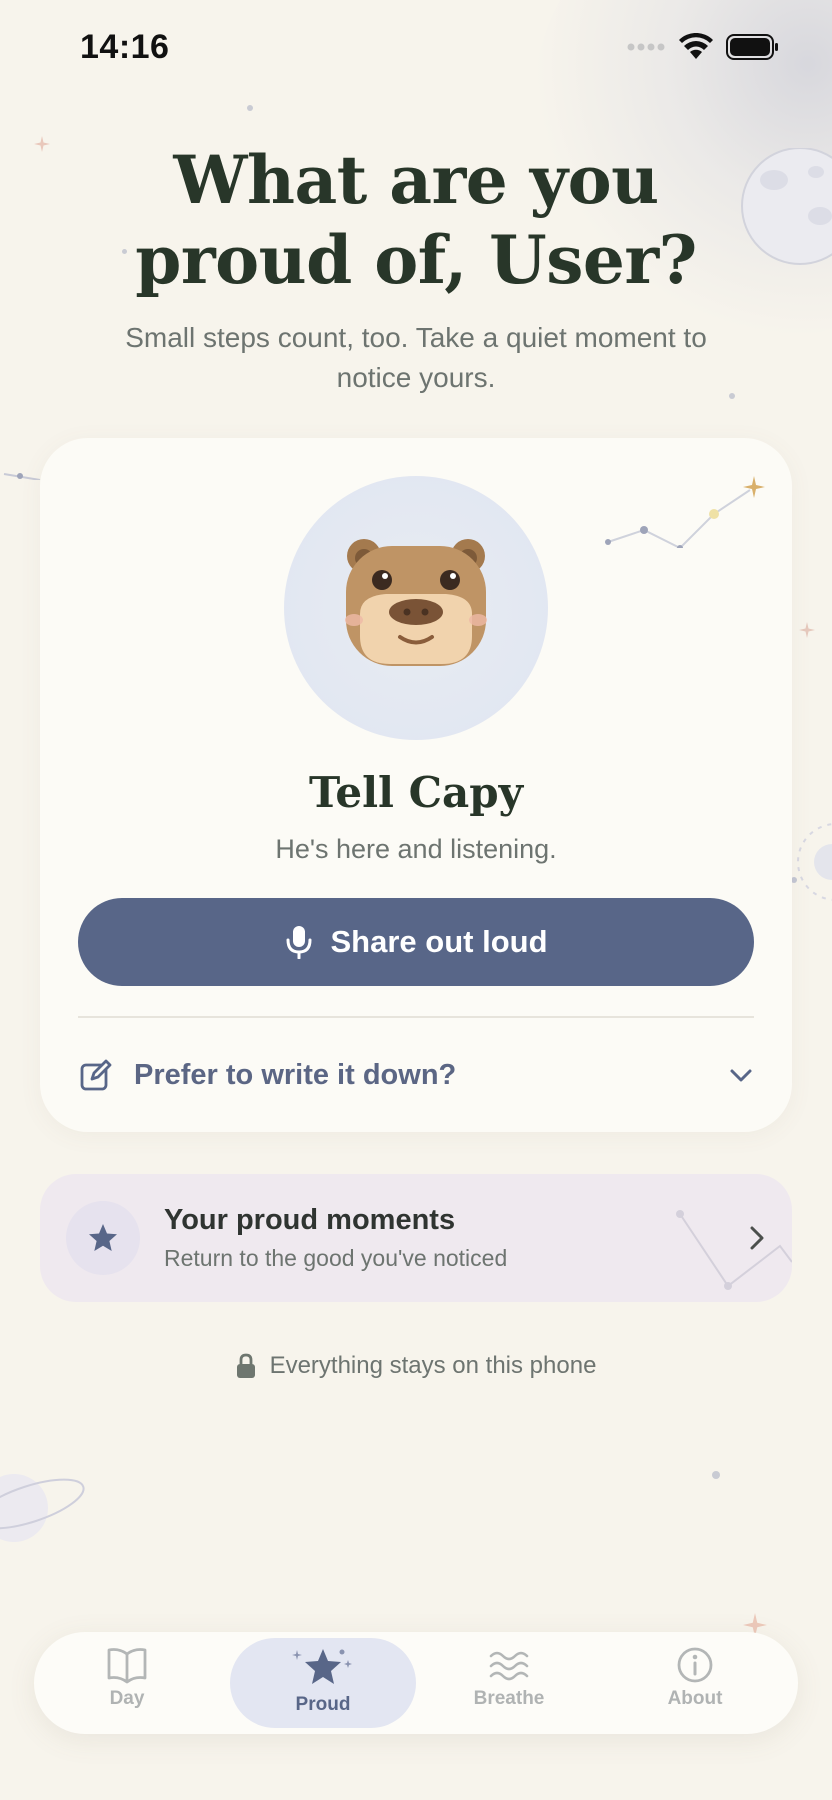 The image size is (832, 1800). What do you see at coordinates (416, 48) in the screenshot?
I see `status-bar: 14:16` at bounding box center [416, 48].